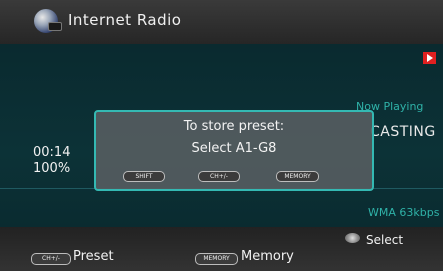 The image size is (443, 271). I want to click on memory-key: MEMORY, so click(297, 176).